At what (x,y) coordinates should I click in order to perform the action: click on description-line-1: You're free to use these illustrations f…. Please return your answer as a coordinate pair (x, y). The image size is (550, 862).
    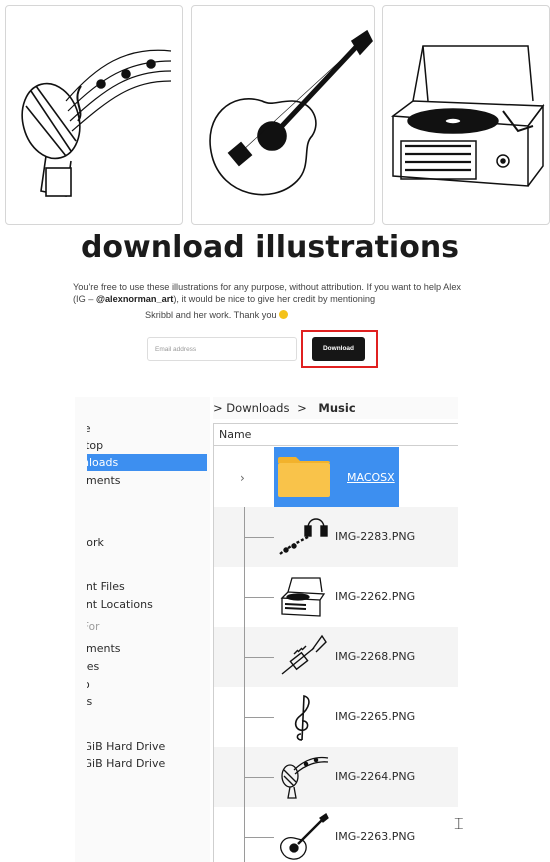
    Looking at the image, I should click on (267, 287).